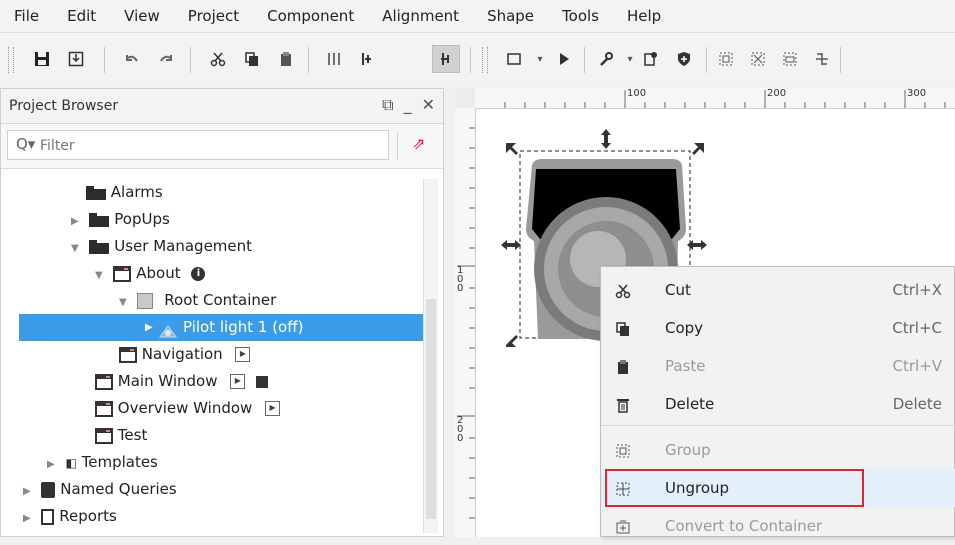  I want to click on move-forward-icon, so click(446, 59).